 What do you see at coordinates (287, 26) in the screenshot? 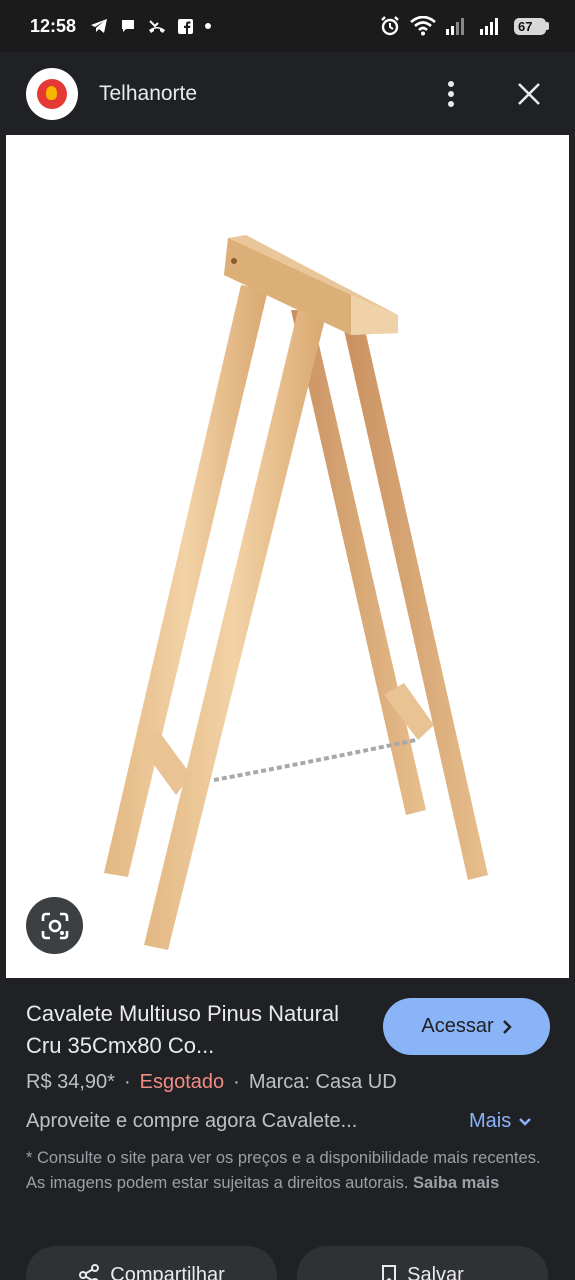
I see `status-bar: 12:58 67` at bounding box center [287, 26].